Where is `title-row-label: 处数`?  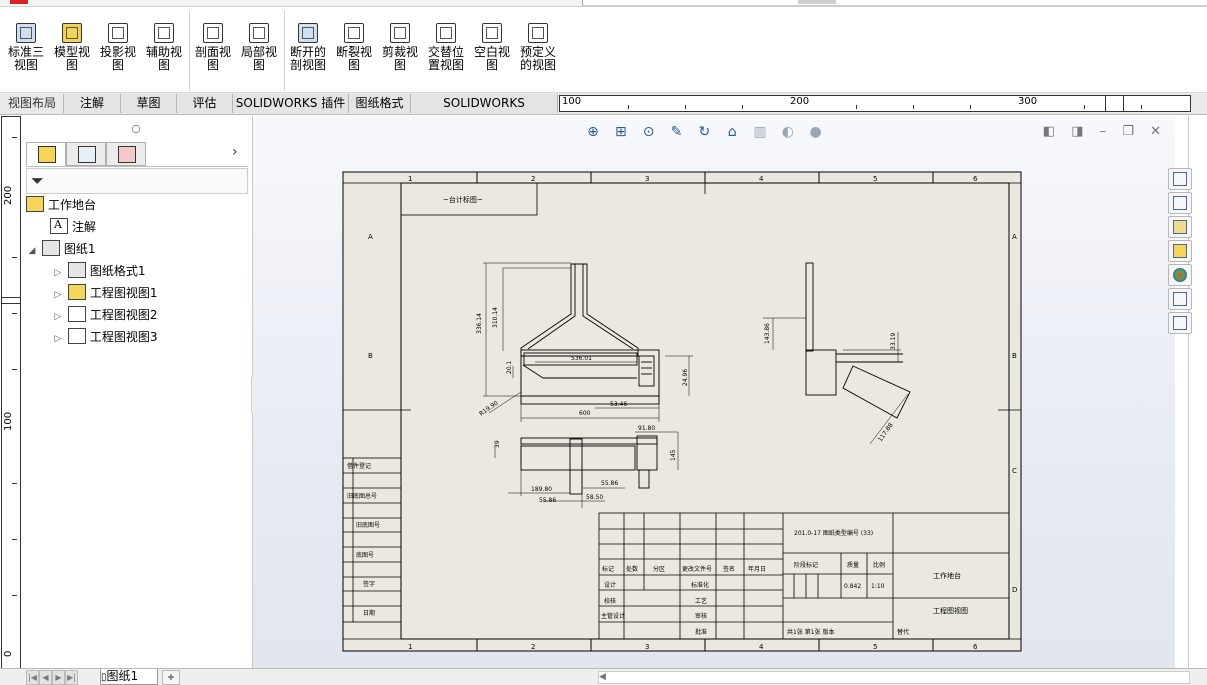
title-row-label: 处数 is located at coordinates (632, 569).